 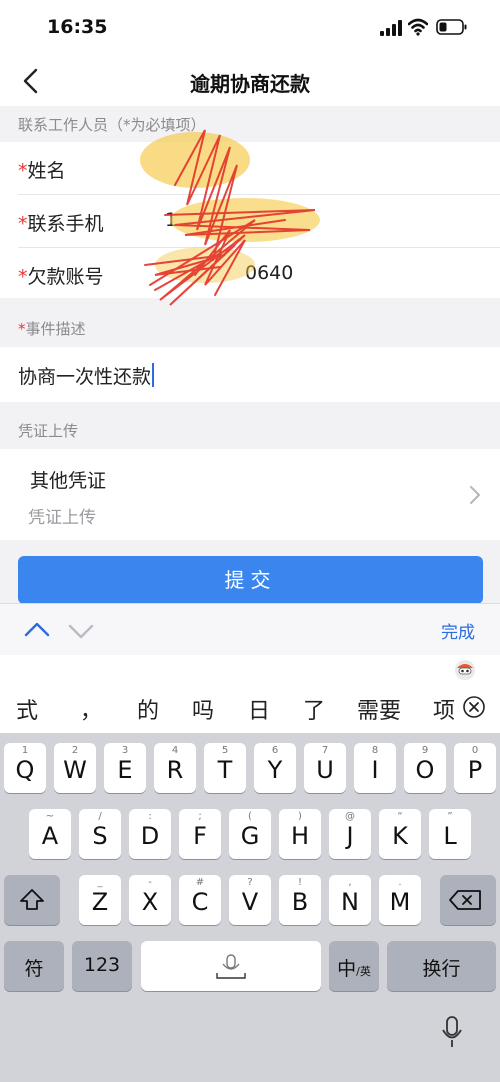 I want to click on backspace-icon, so click(x=465, y=900).